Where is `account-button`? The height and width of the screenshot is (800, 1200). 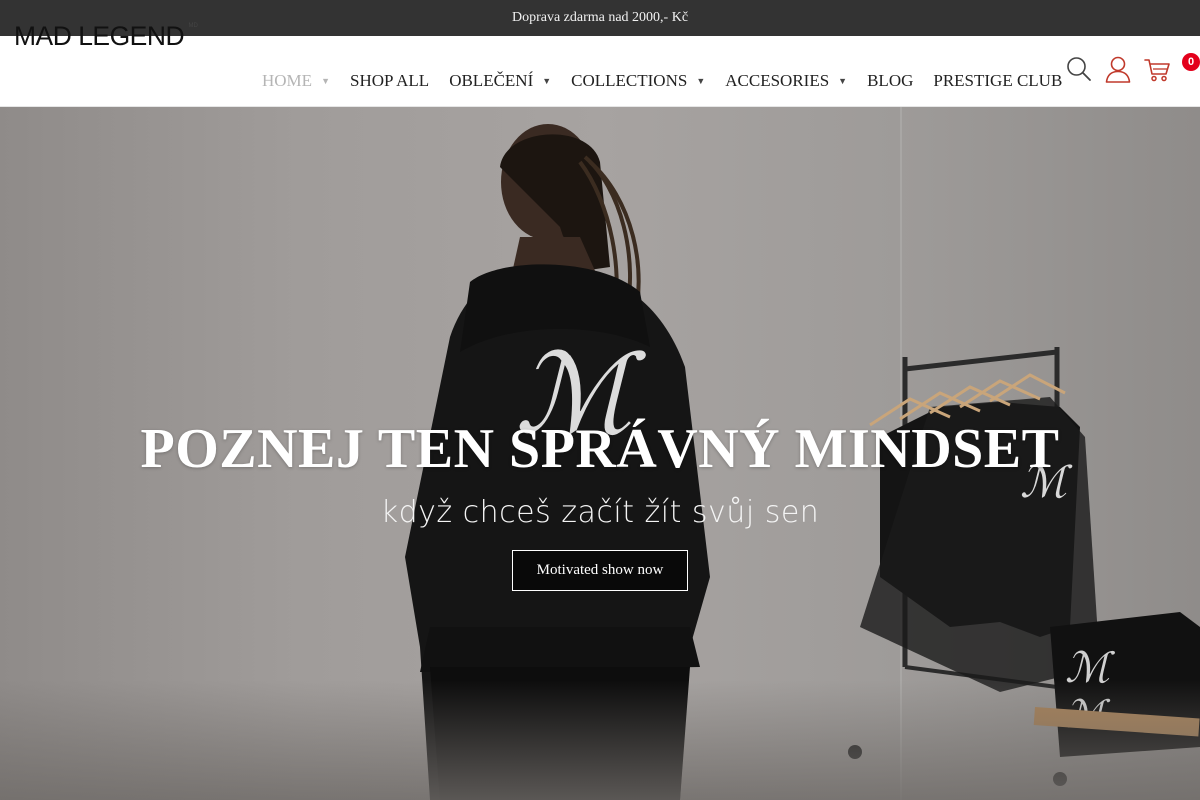 account-button is located at coordinates (1118, 72).